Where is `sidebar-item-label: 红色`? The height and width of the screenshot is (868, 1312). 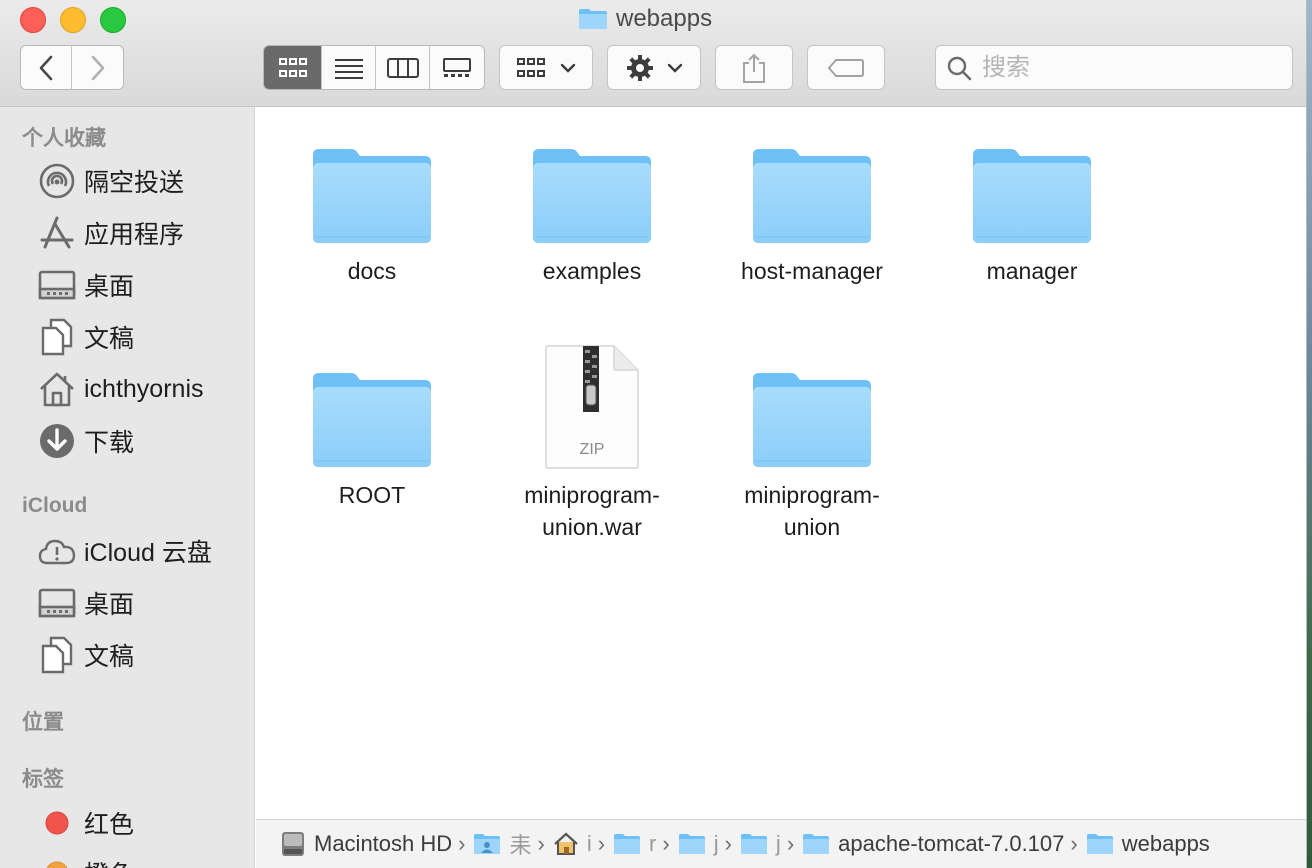 sidebar-item-label: 红色 is located at coordinates (109, 825).